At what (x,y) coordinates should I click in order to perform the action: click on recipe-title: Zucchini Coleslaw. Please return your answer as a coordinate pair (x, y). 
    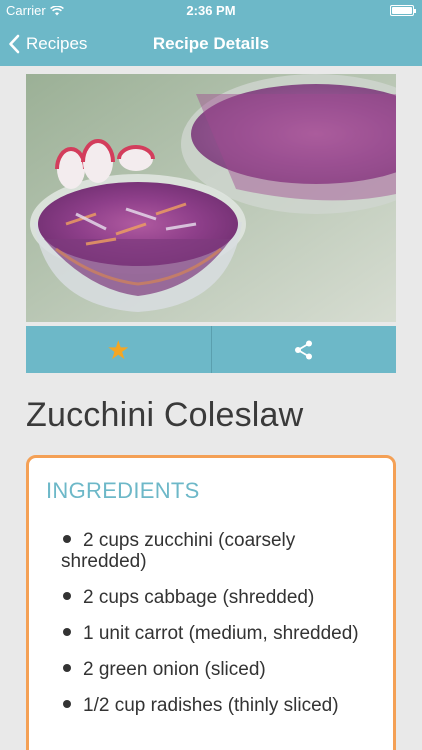
    Looking at the image, I should click on (165, 415).